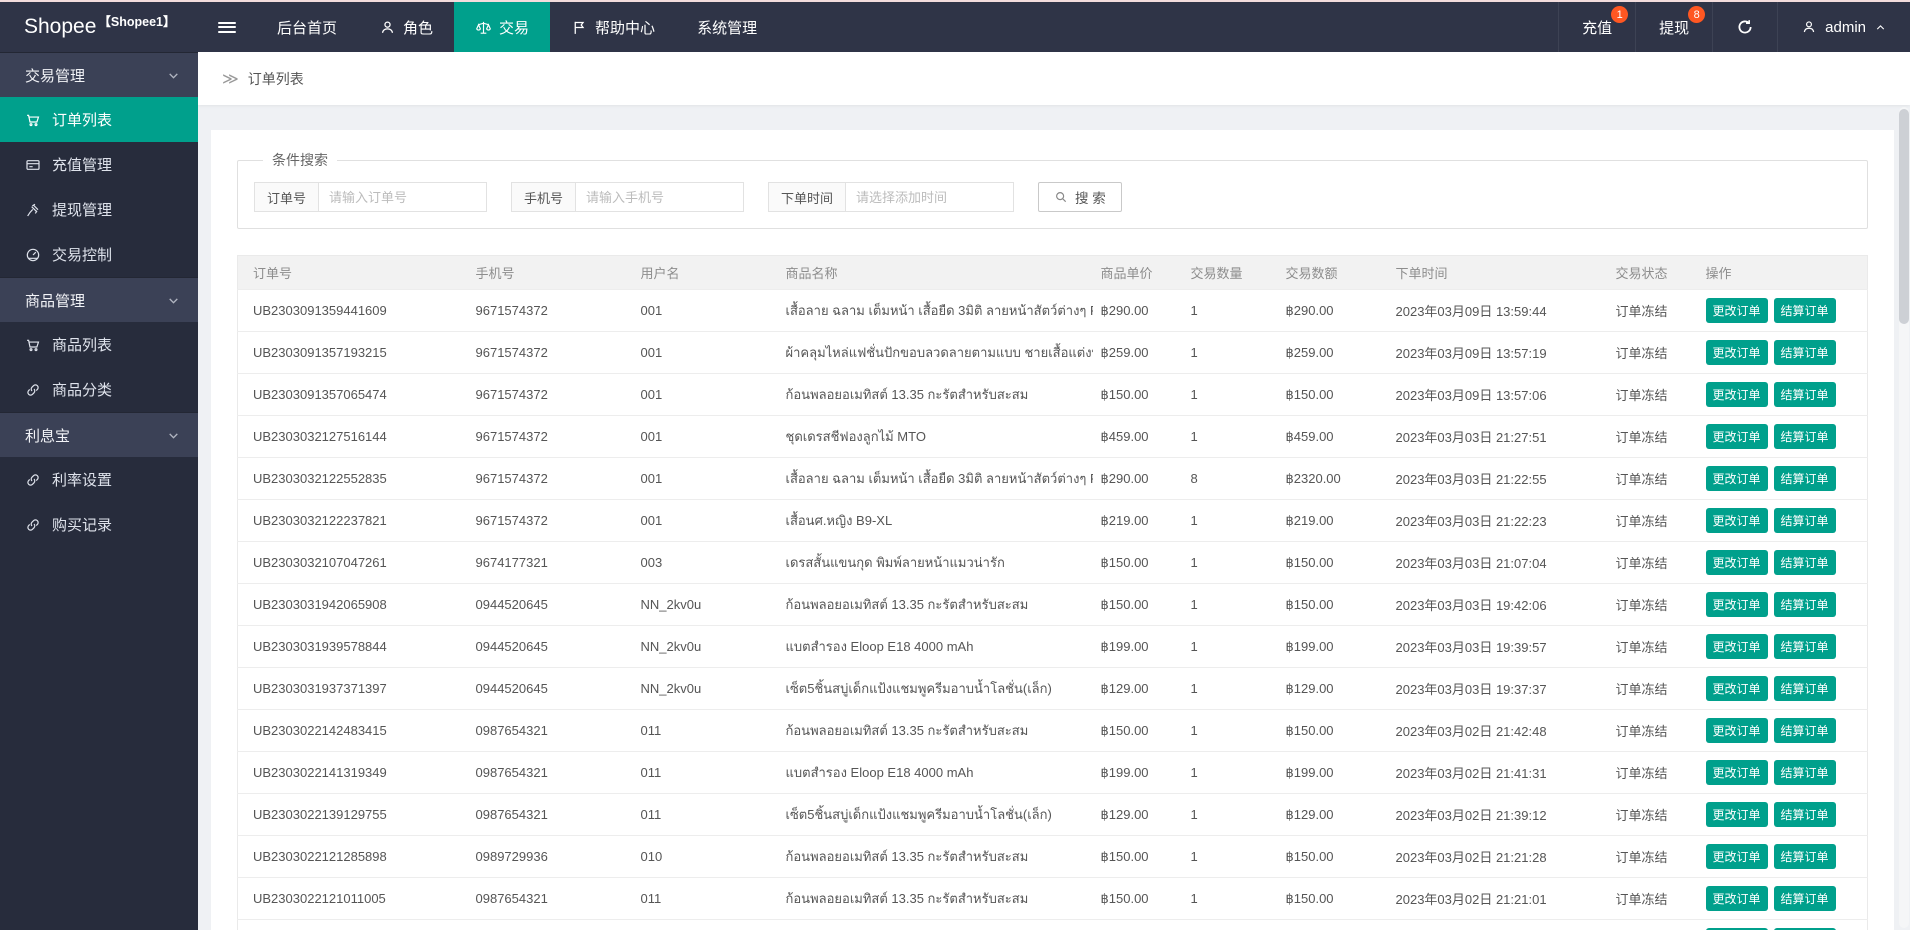 The image size is (1910, 930). I want to click on flag-icon, so click(579, 27).